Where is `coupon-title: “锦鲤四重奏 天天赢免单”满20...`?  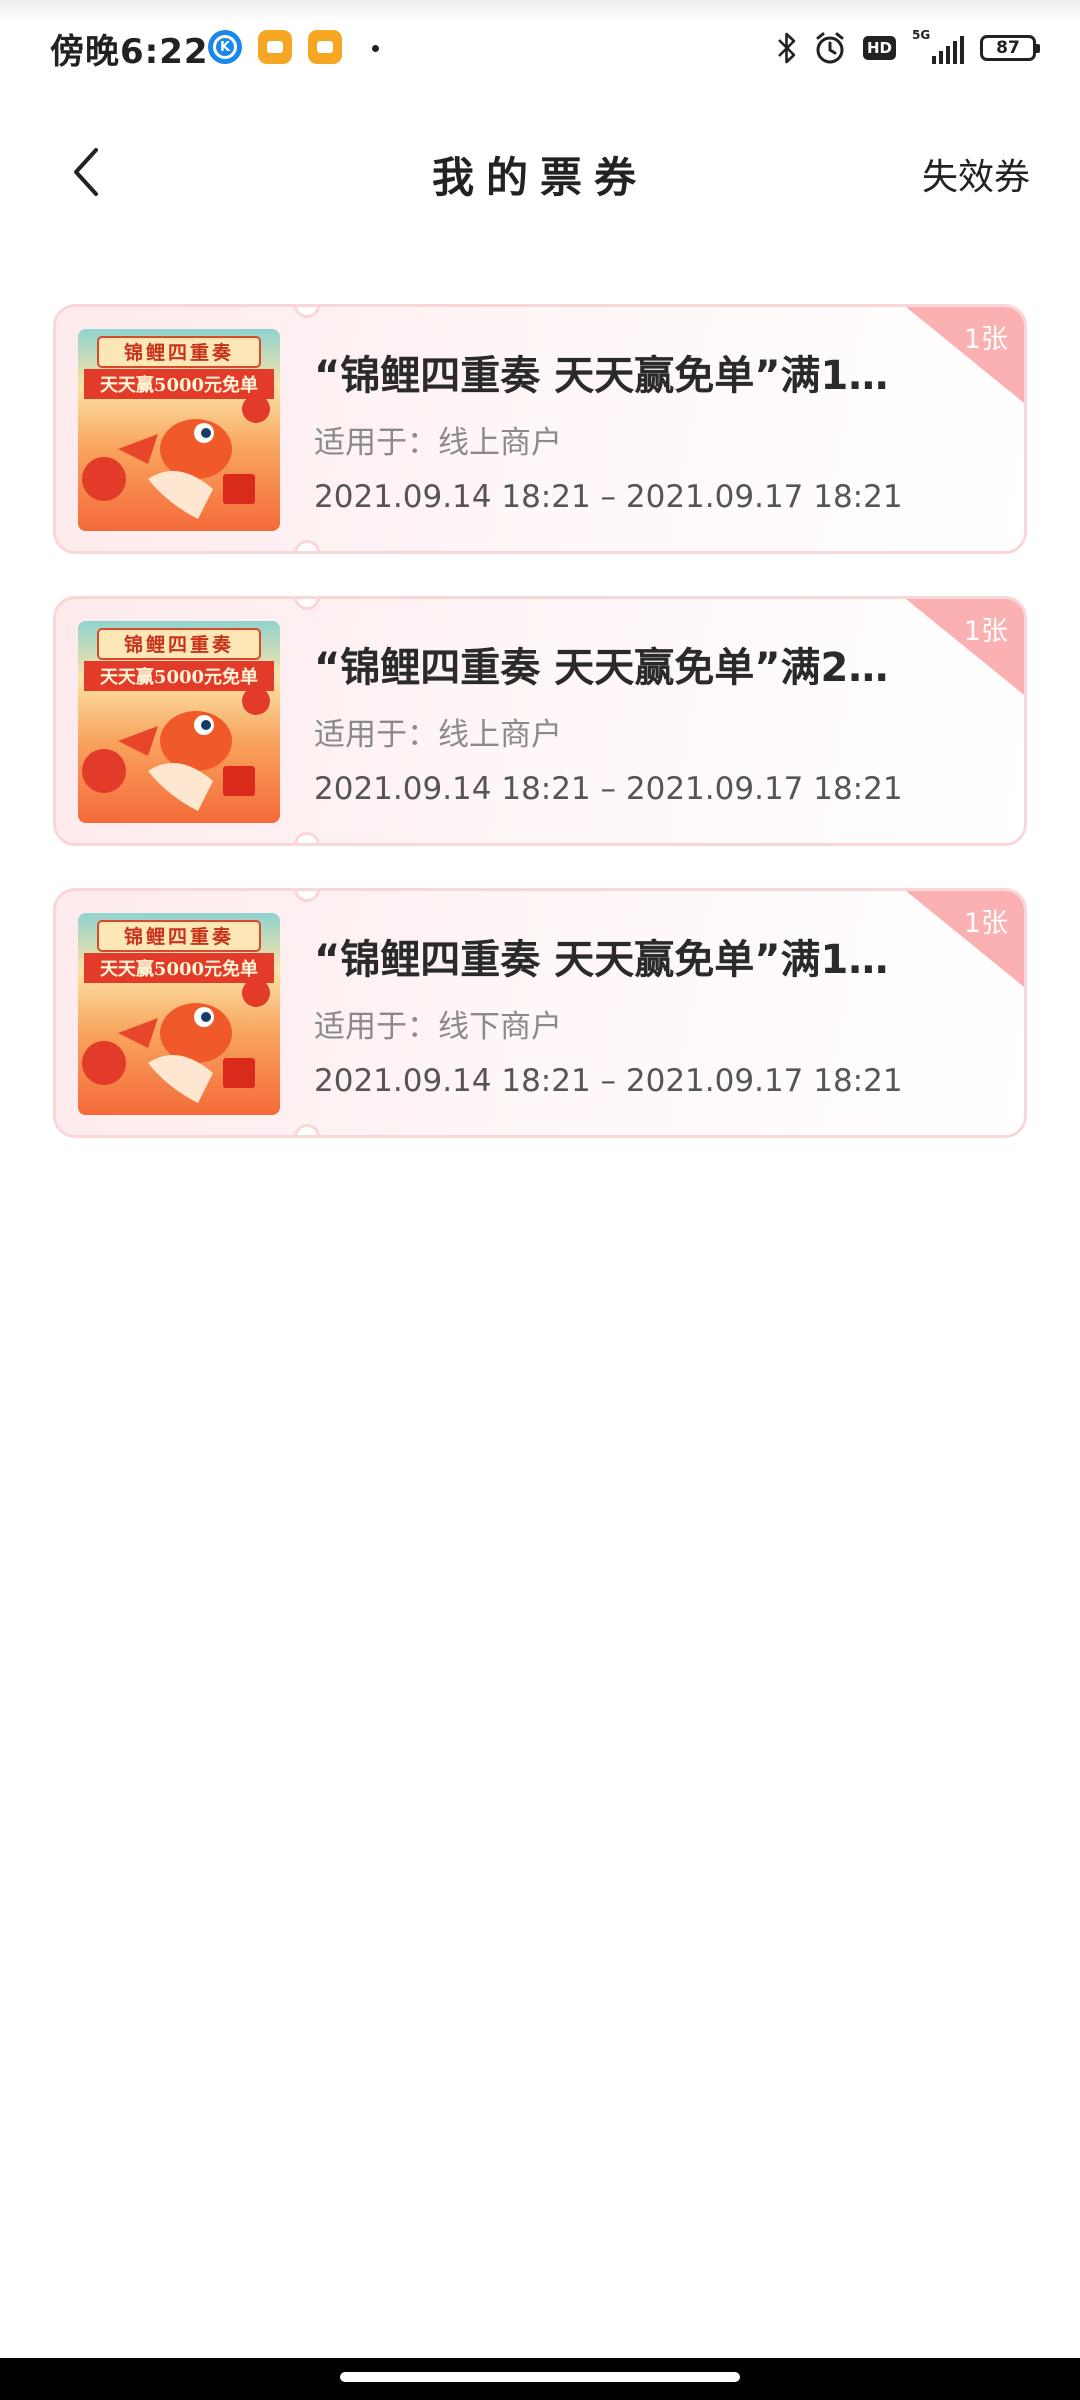 coupon-title: “锦鲤四重奏 天天赢免单”满20... is located at coordinates (614, 668).